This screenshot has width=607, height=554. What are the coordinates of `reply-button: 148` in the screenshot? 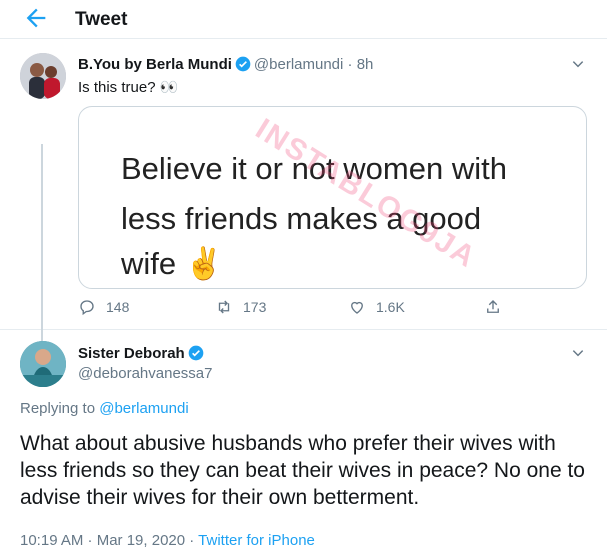 It's located at (103, 307).